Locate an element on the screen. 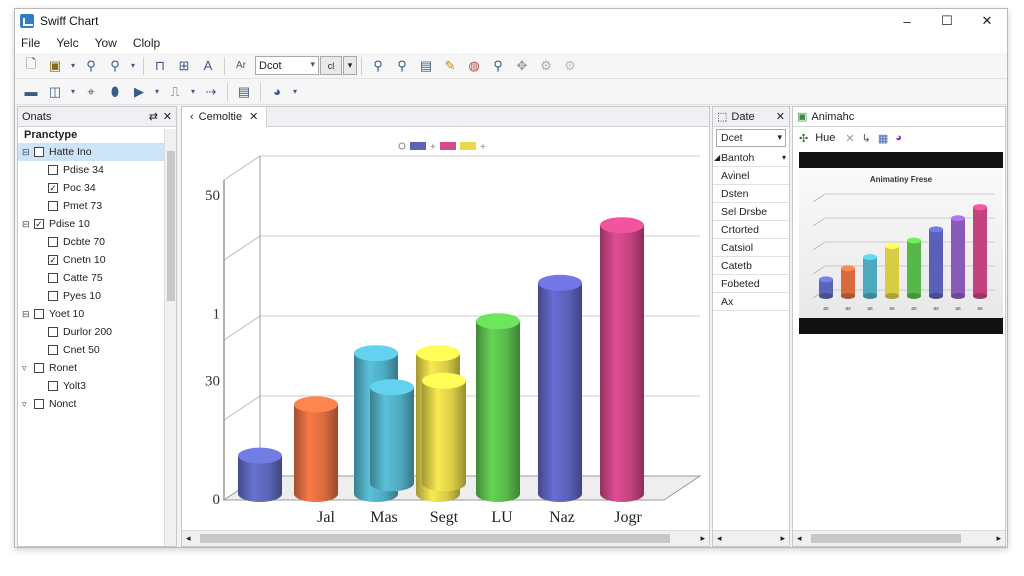  chart-scrollbar: ◂ ▸ is located at coordinates (445, 538).